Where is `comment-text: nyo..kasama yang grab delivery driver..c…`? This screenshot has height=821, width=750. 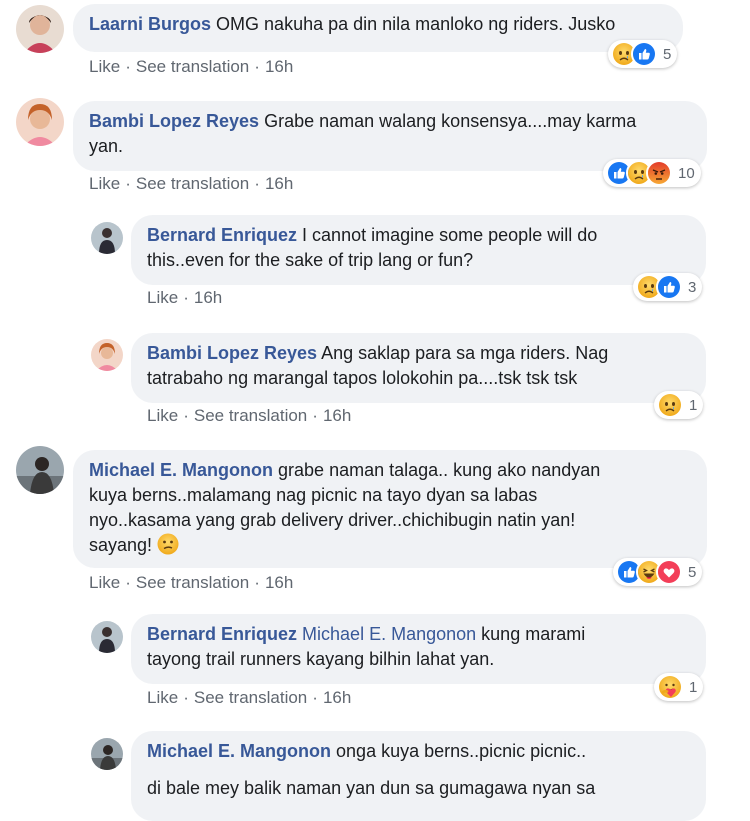
comment-text: nyo..kasama yang grab delivery driver..c… is located at coordinates (332, 520).